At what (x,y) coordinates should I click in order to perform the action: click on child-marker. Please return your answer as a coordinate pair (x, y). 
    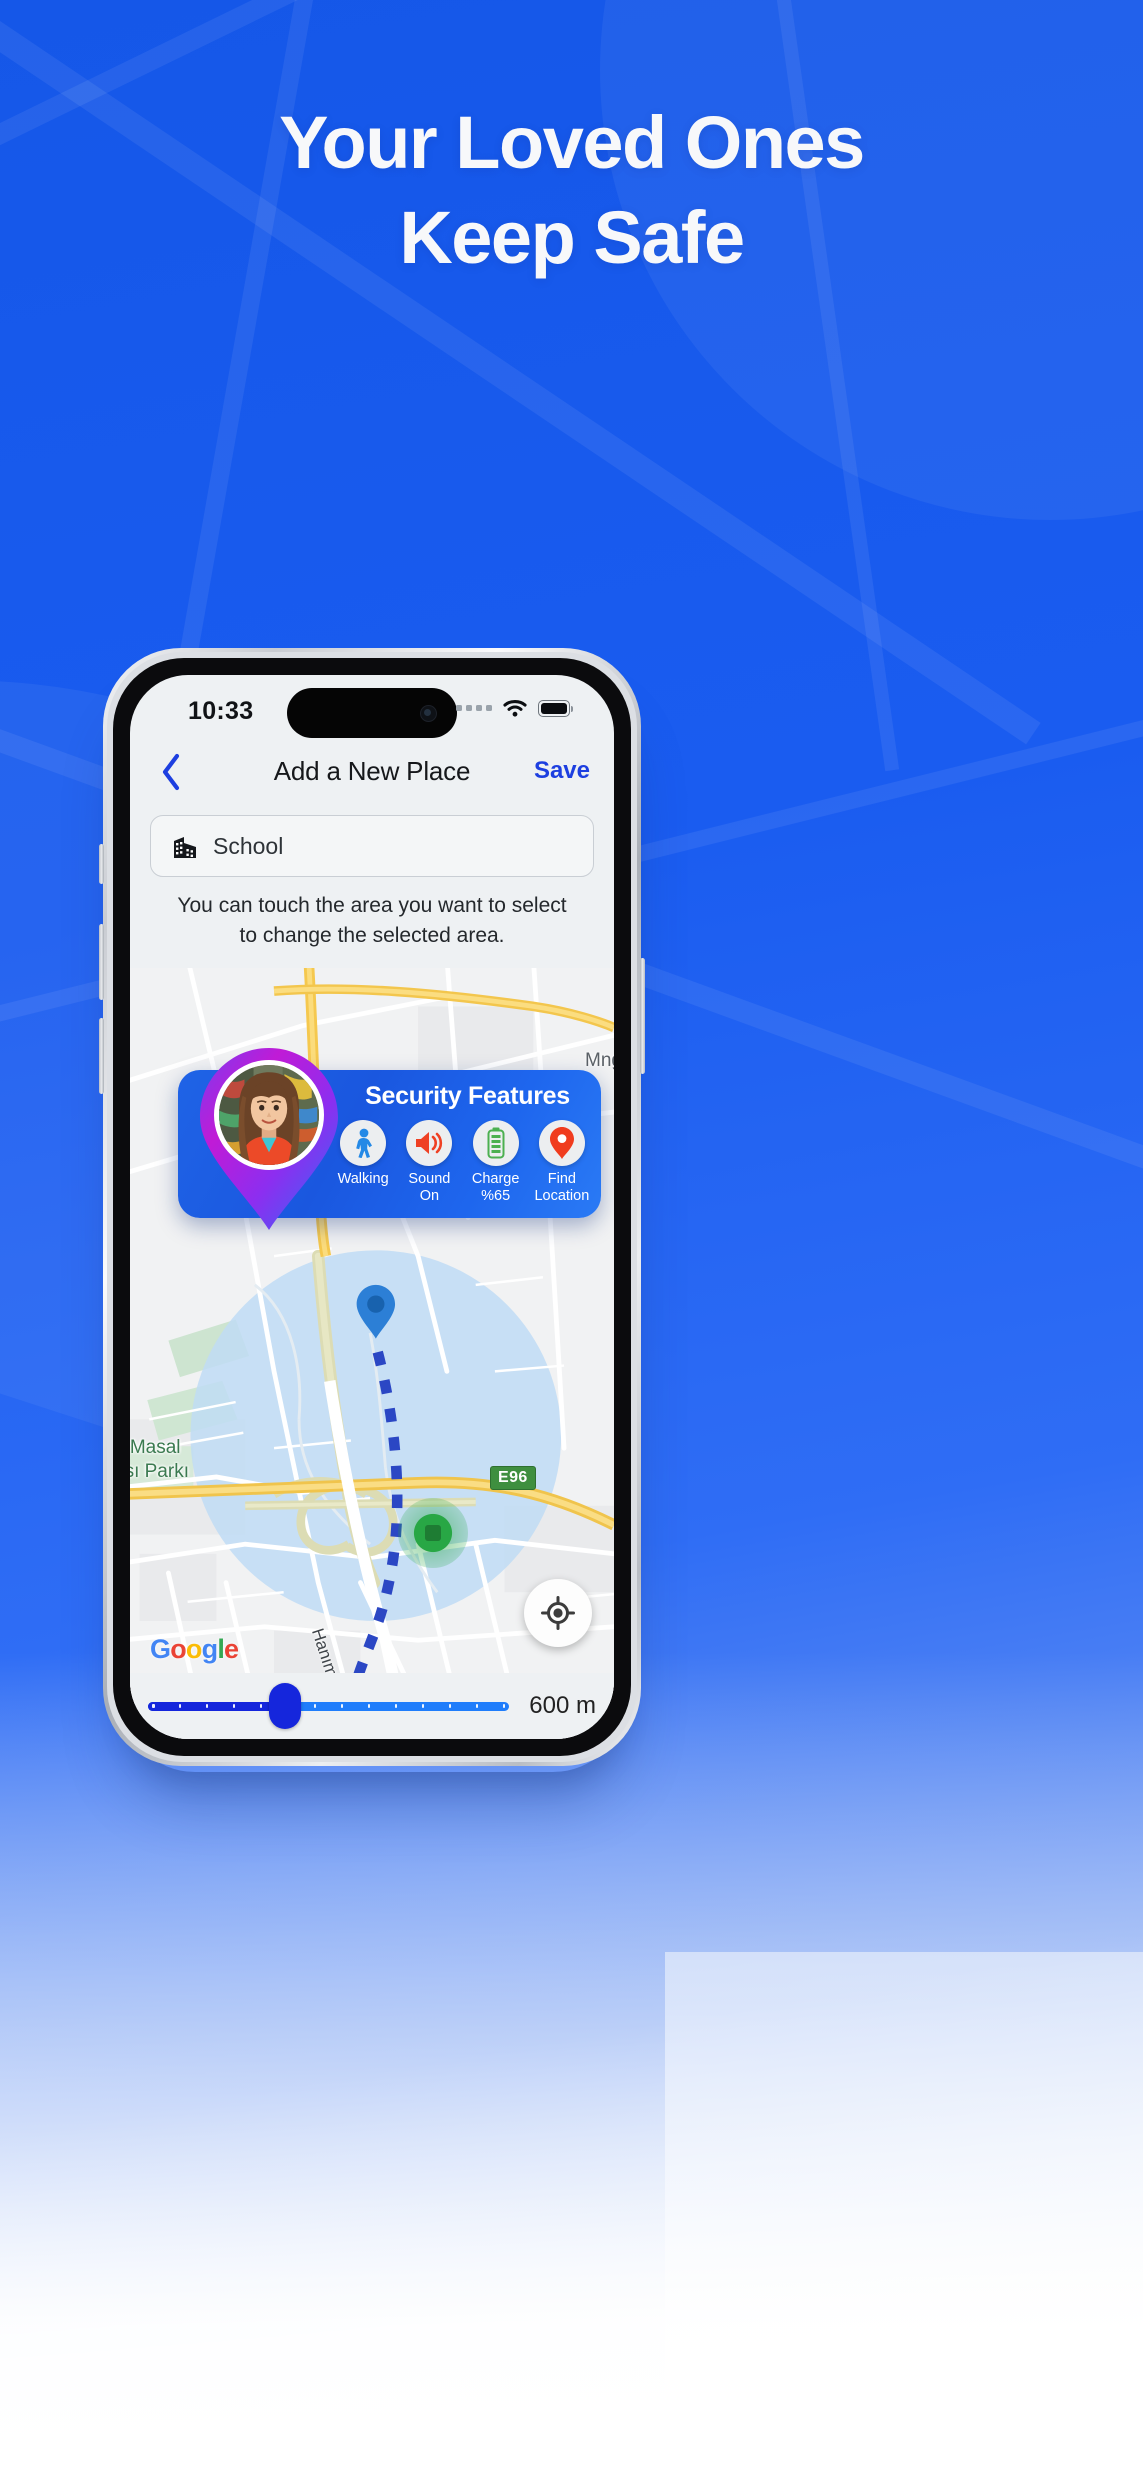
    Looking at the image, I should click on (433, 1533).